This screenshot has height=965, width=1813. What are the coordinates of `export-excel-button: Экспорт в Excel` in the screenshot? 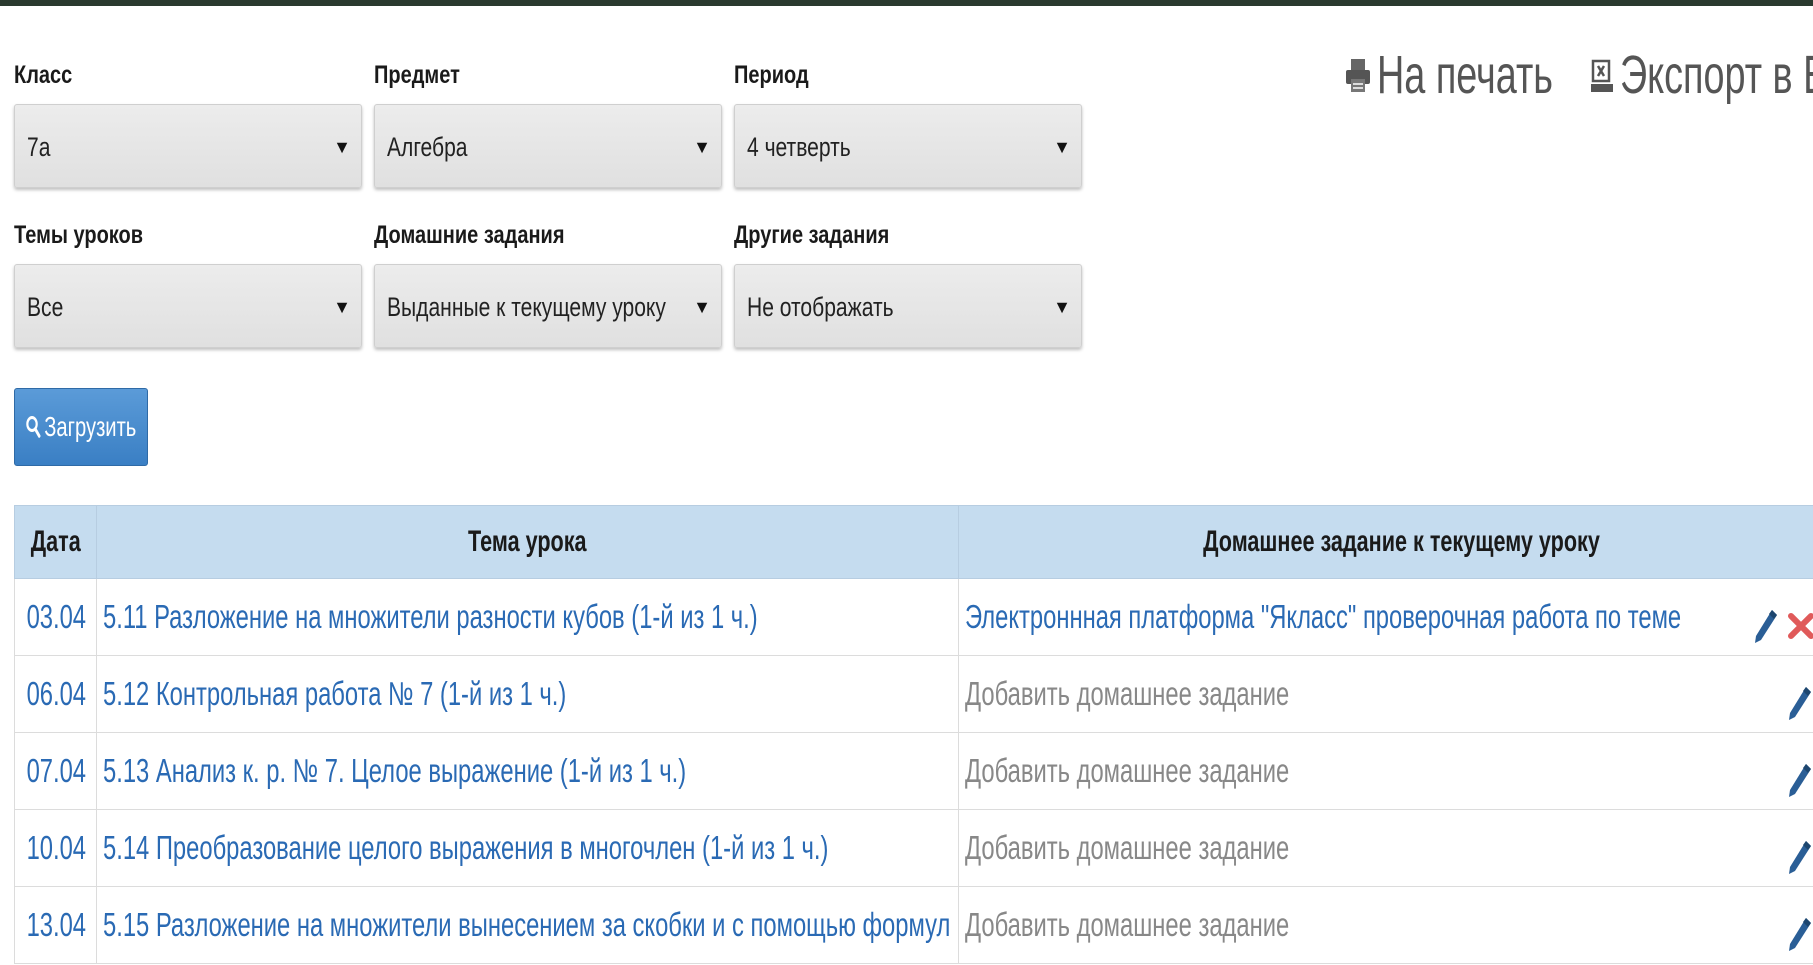 It's located at (1701, 75).